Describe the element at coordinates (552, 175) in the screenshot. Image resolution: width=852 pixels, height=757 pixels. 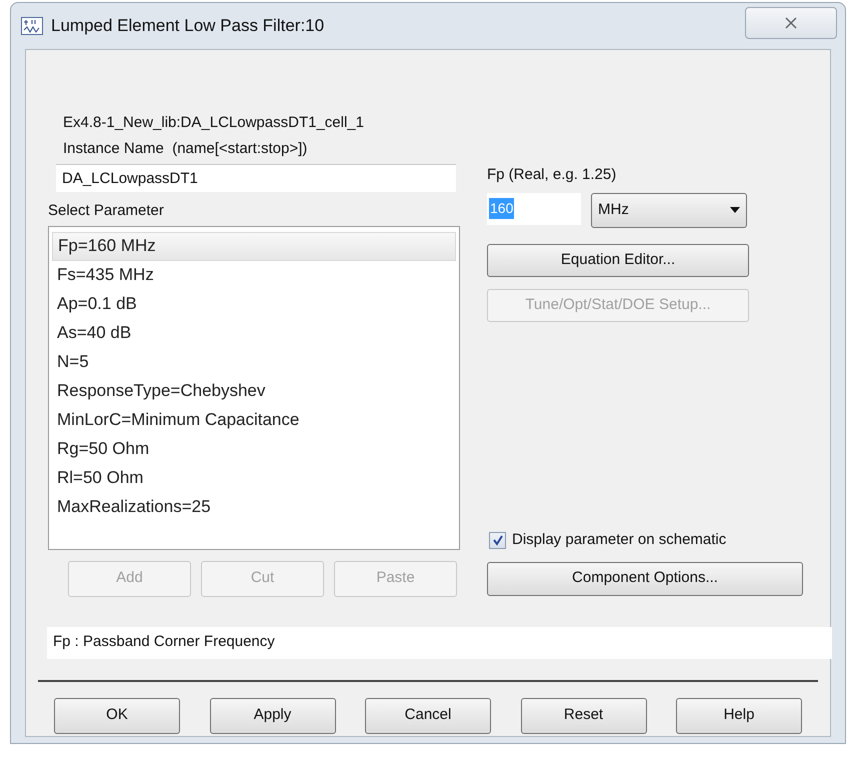
I see `value-label: Fp (Real, e.g. 1.25)` at that location.